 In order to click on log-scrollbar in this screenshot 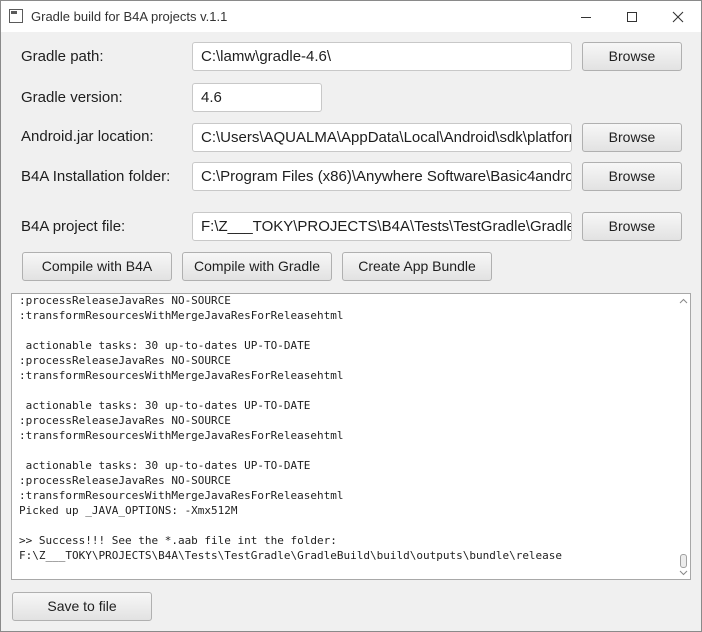, I will do `click(683, 436)`.